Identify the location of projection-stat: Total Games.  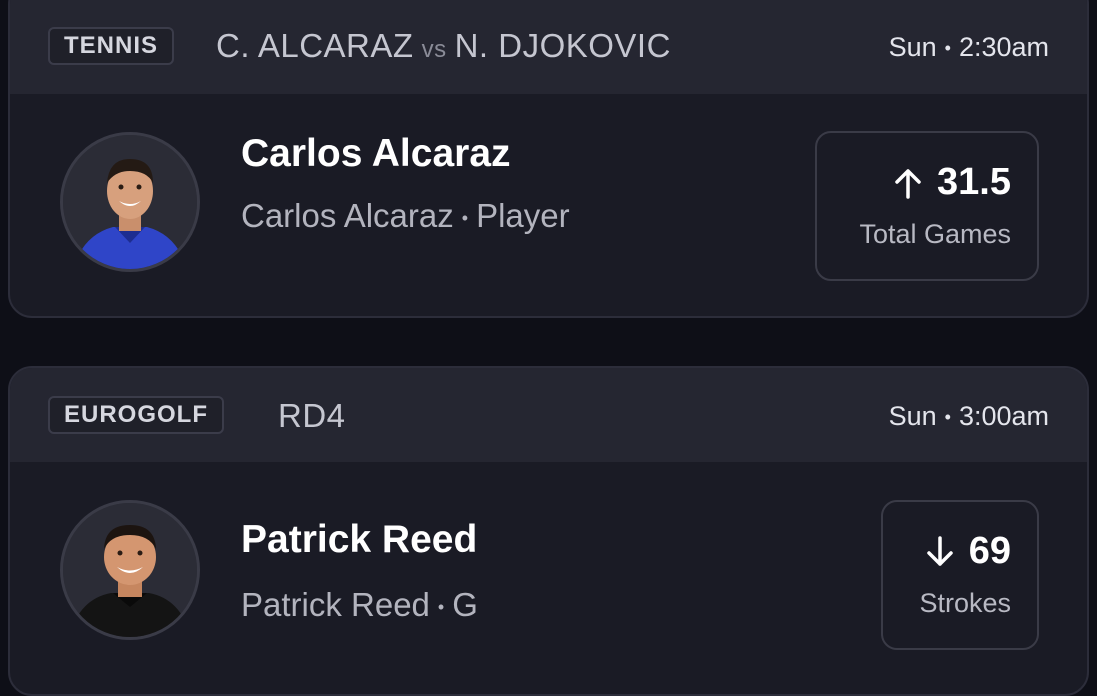
(935, 234).